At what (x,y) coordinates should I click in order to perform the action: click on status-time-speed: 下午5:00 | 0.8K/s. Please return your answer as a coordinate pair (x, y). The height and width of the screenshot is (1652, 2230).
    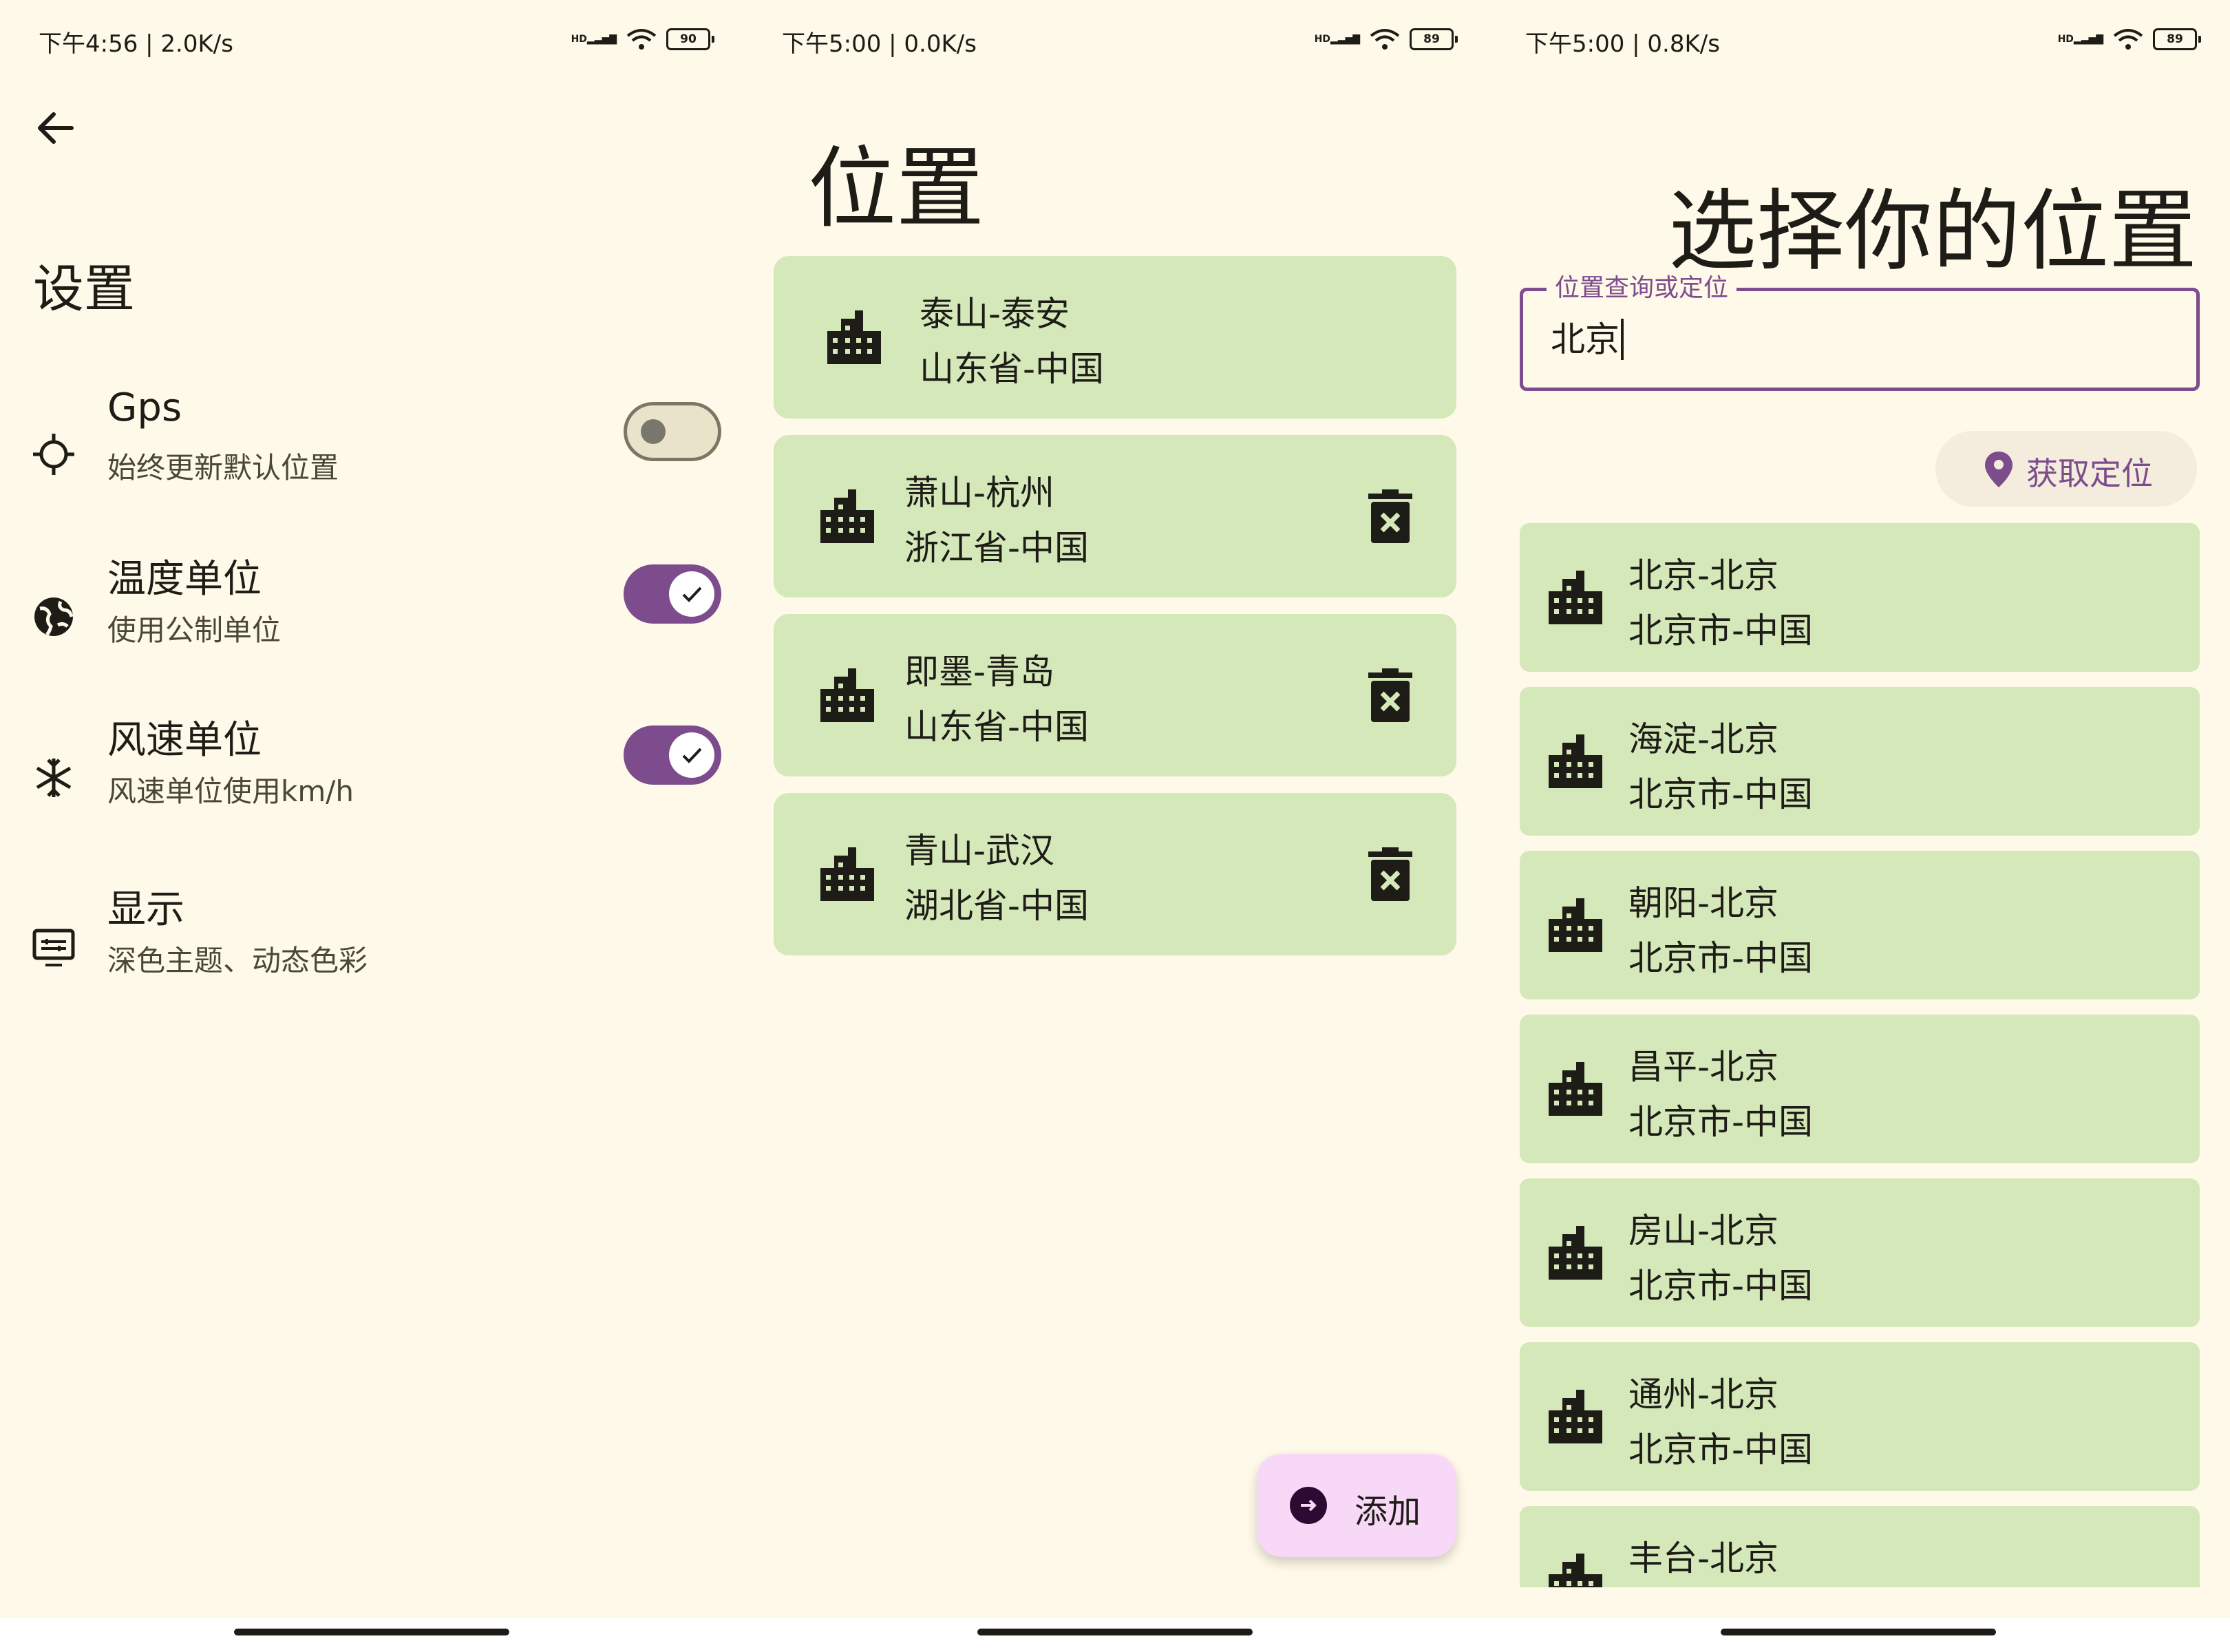
    Looking at the image, I should click on (1622, 44).